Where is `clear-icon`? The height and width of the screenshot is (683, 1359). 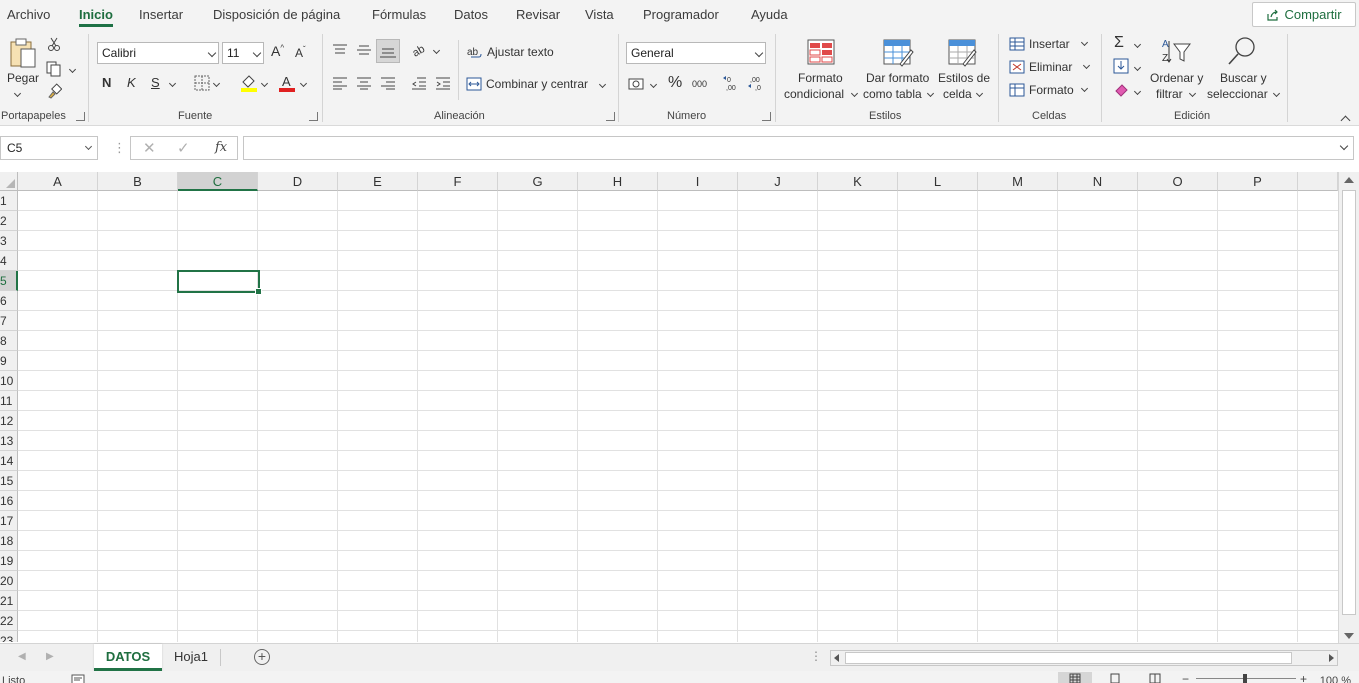 clear-icon is located at coordinates (1121, 90).